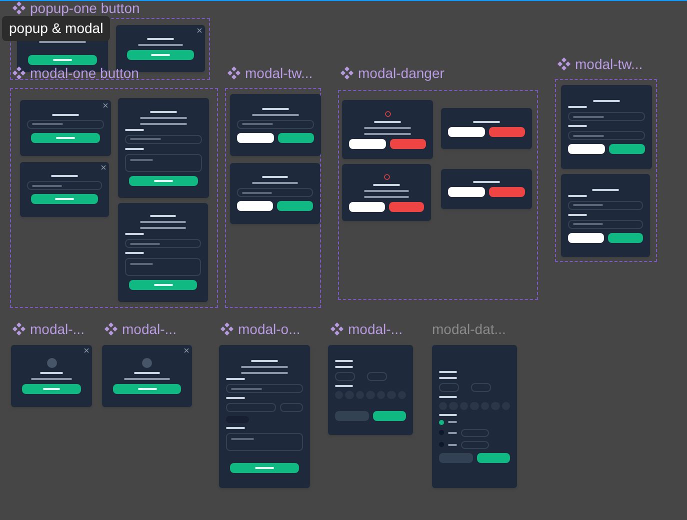 The width and height of the screenshot is (687, 520). I want to click on date-field, so click(251, 407).